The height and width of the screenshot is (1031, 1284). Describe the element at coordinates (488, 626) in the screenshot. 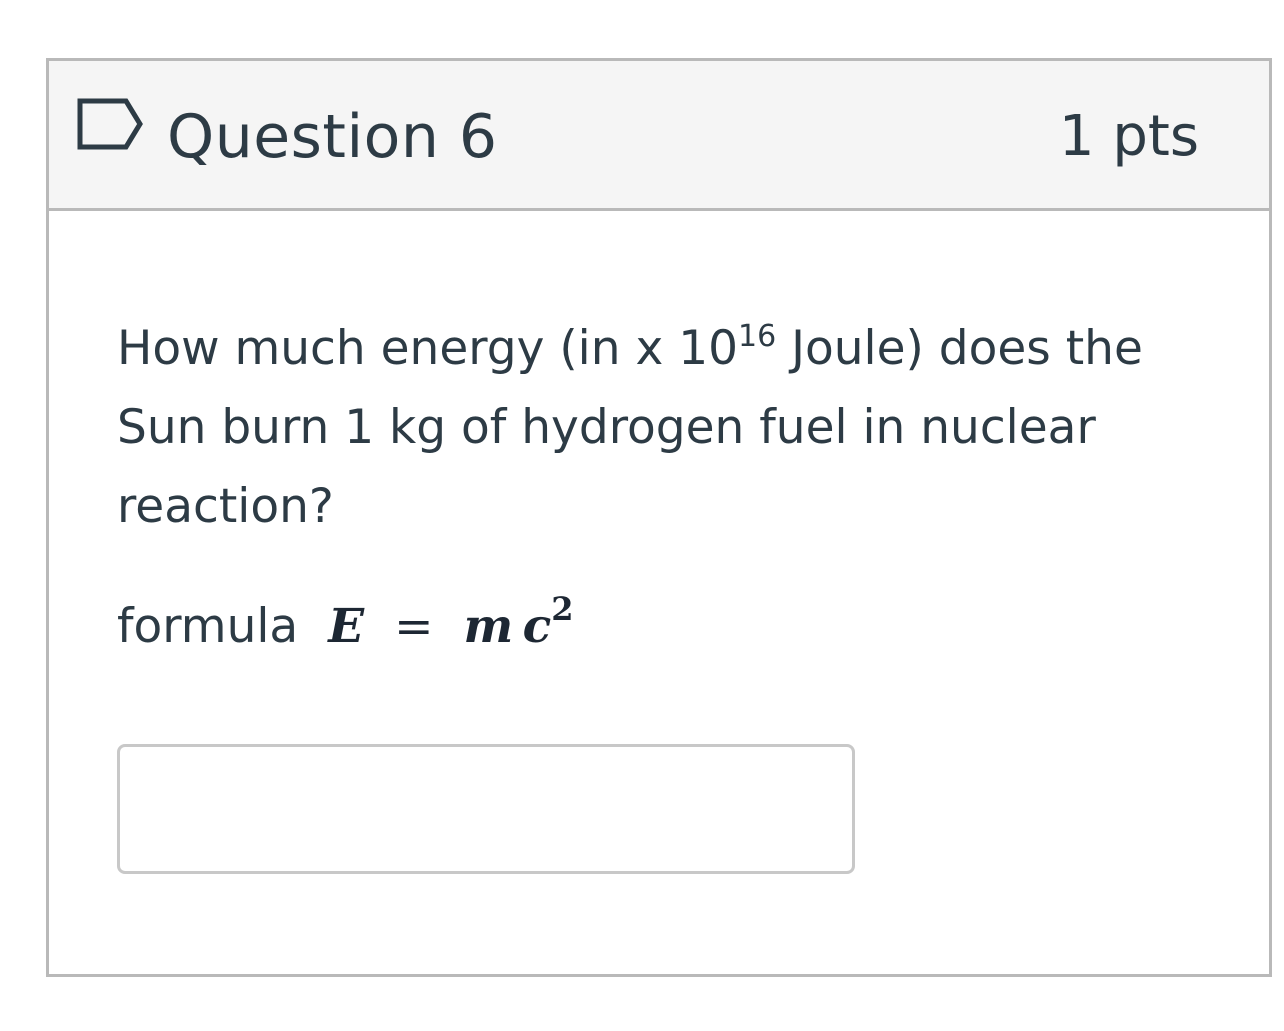

I see `formula-mass: m` at that location.